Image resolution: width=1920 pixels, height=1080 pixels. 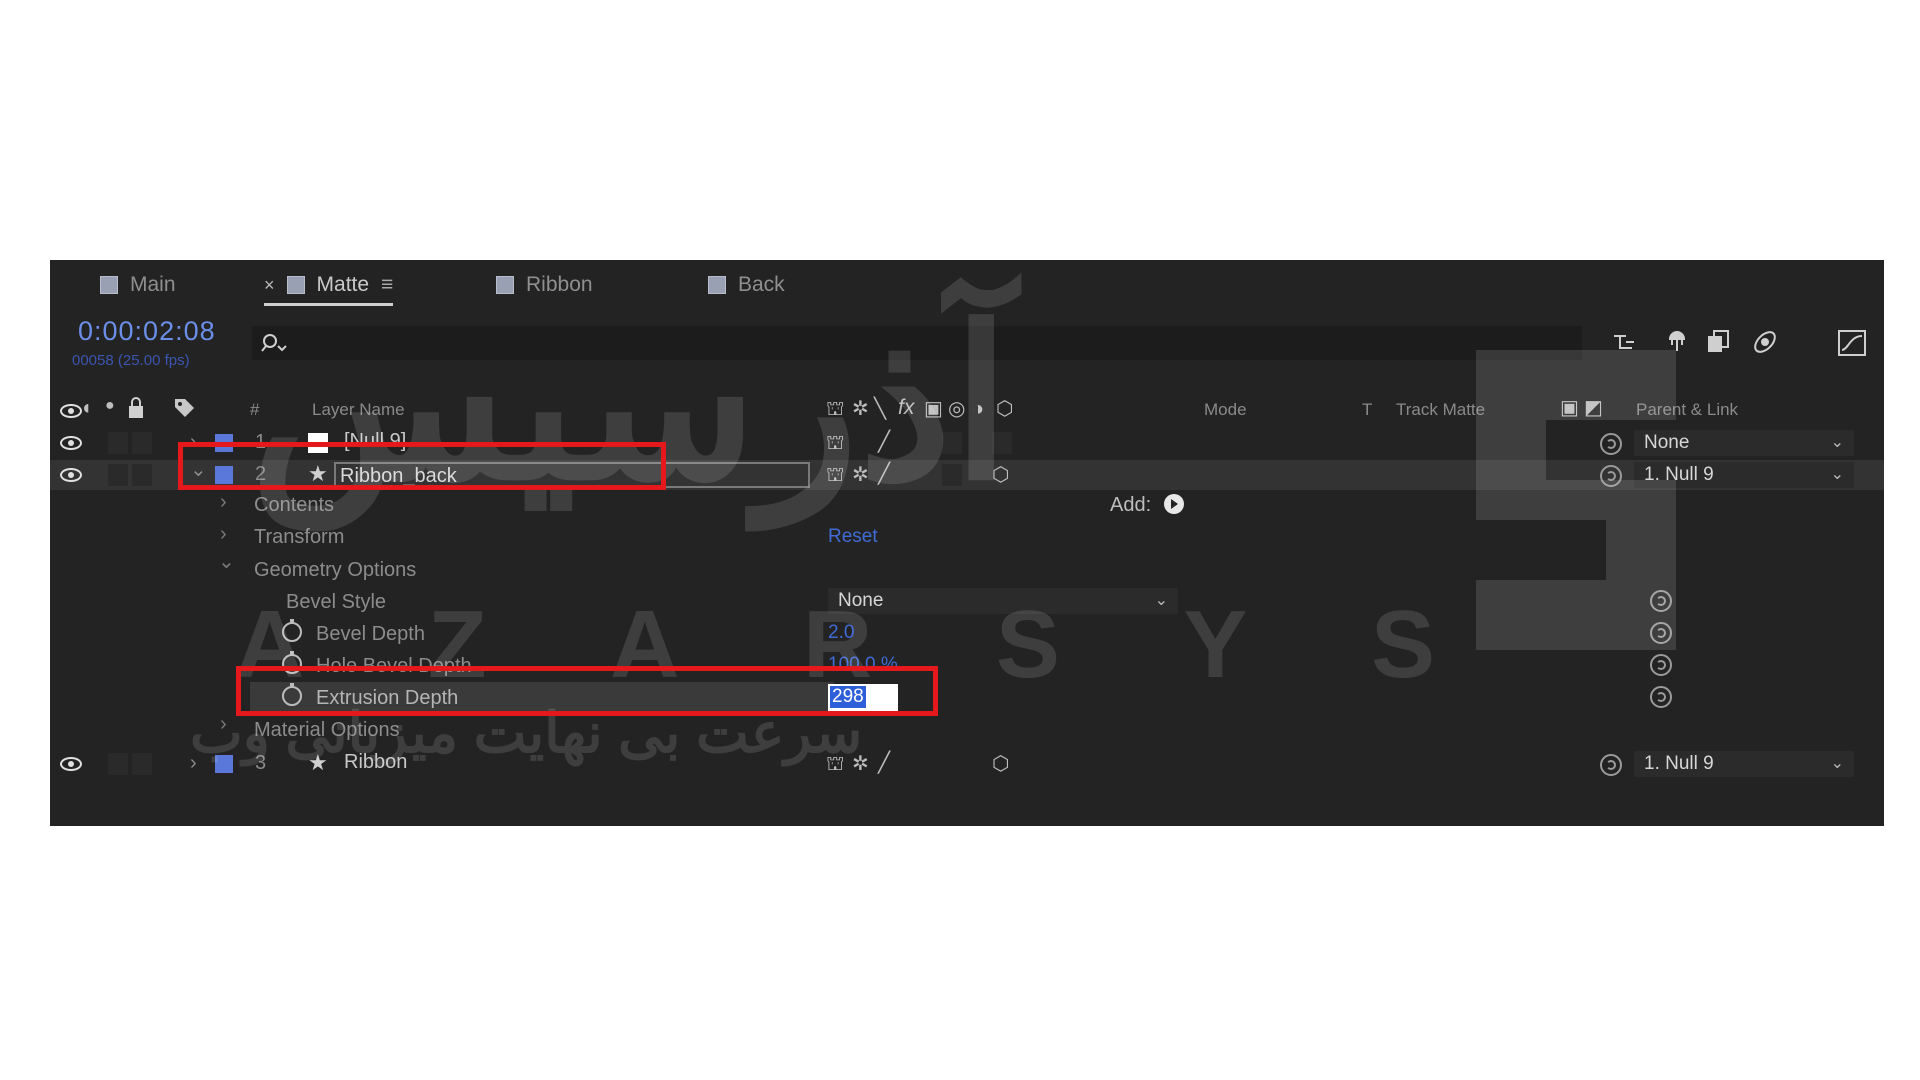 I want to click on highlight-layer-name, so click(x=422, y=466).